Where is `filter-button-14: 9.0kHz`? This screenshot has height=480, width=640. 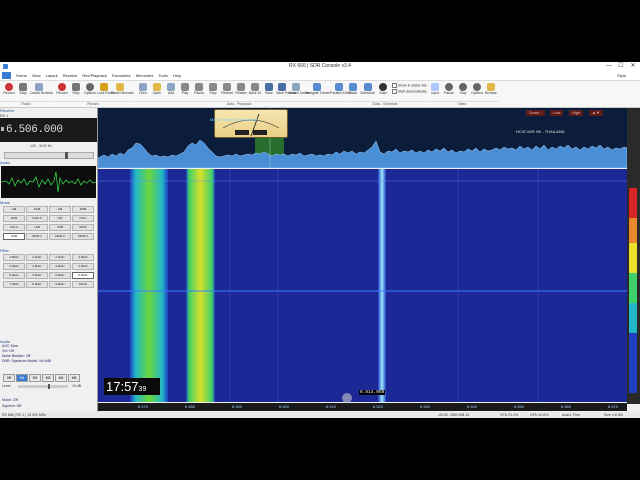 filter-button-14: 9.0kHz is located at coordinates (60, 284).